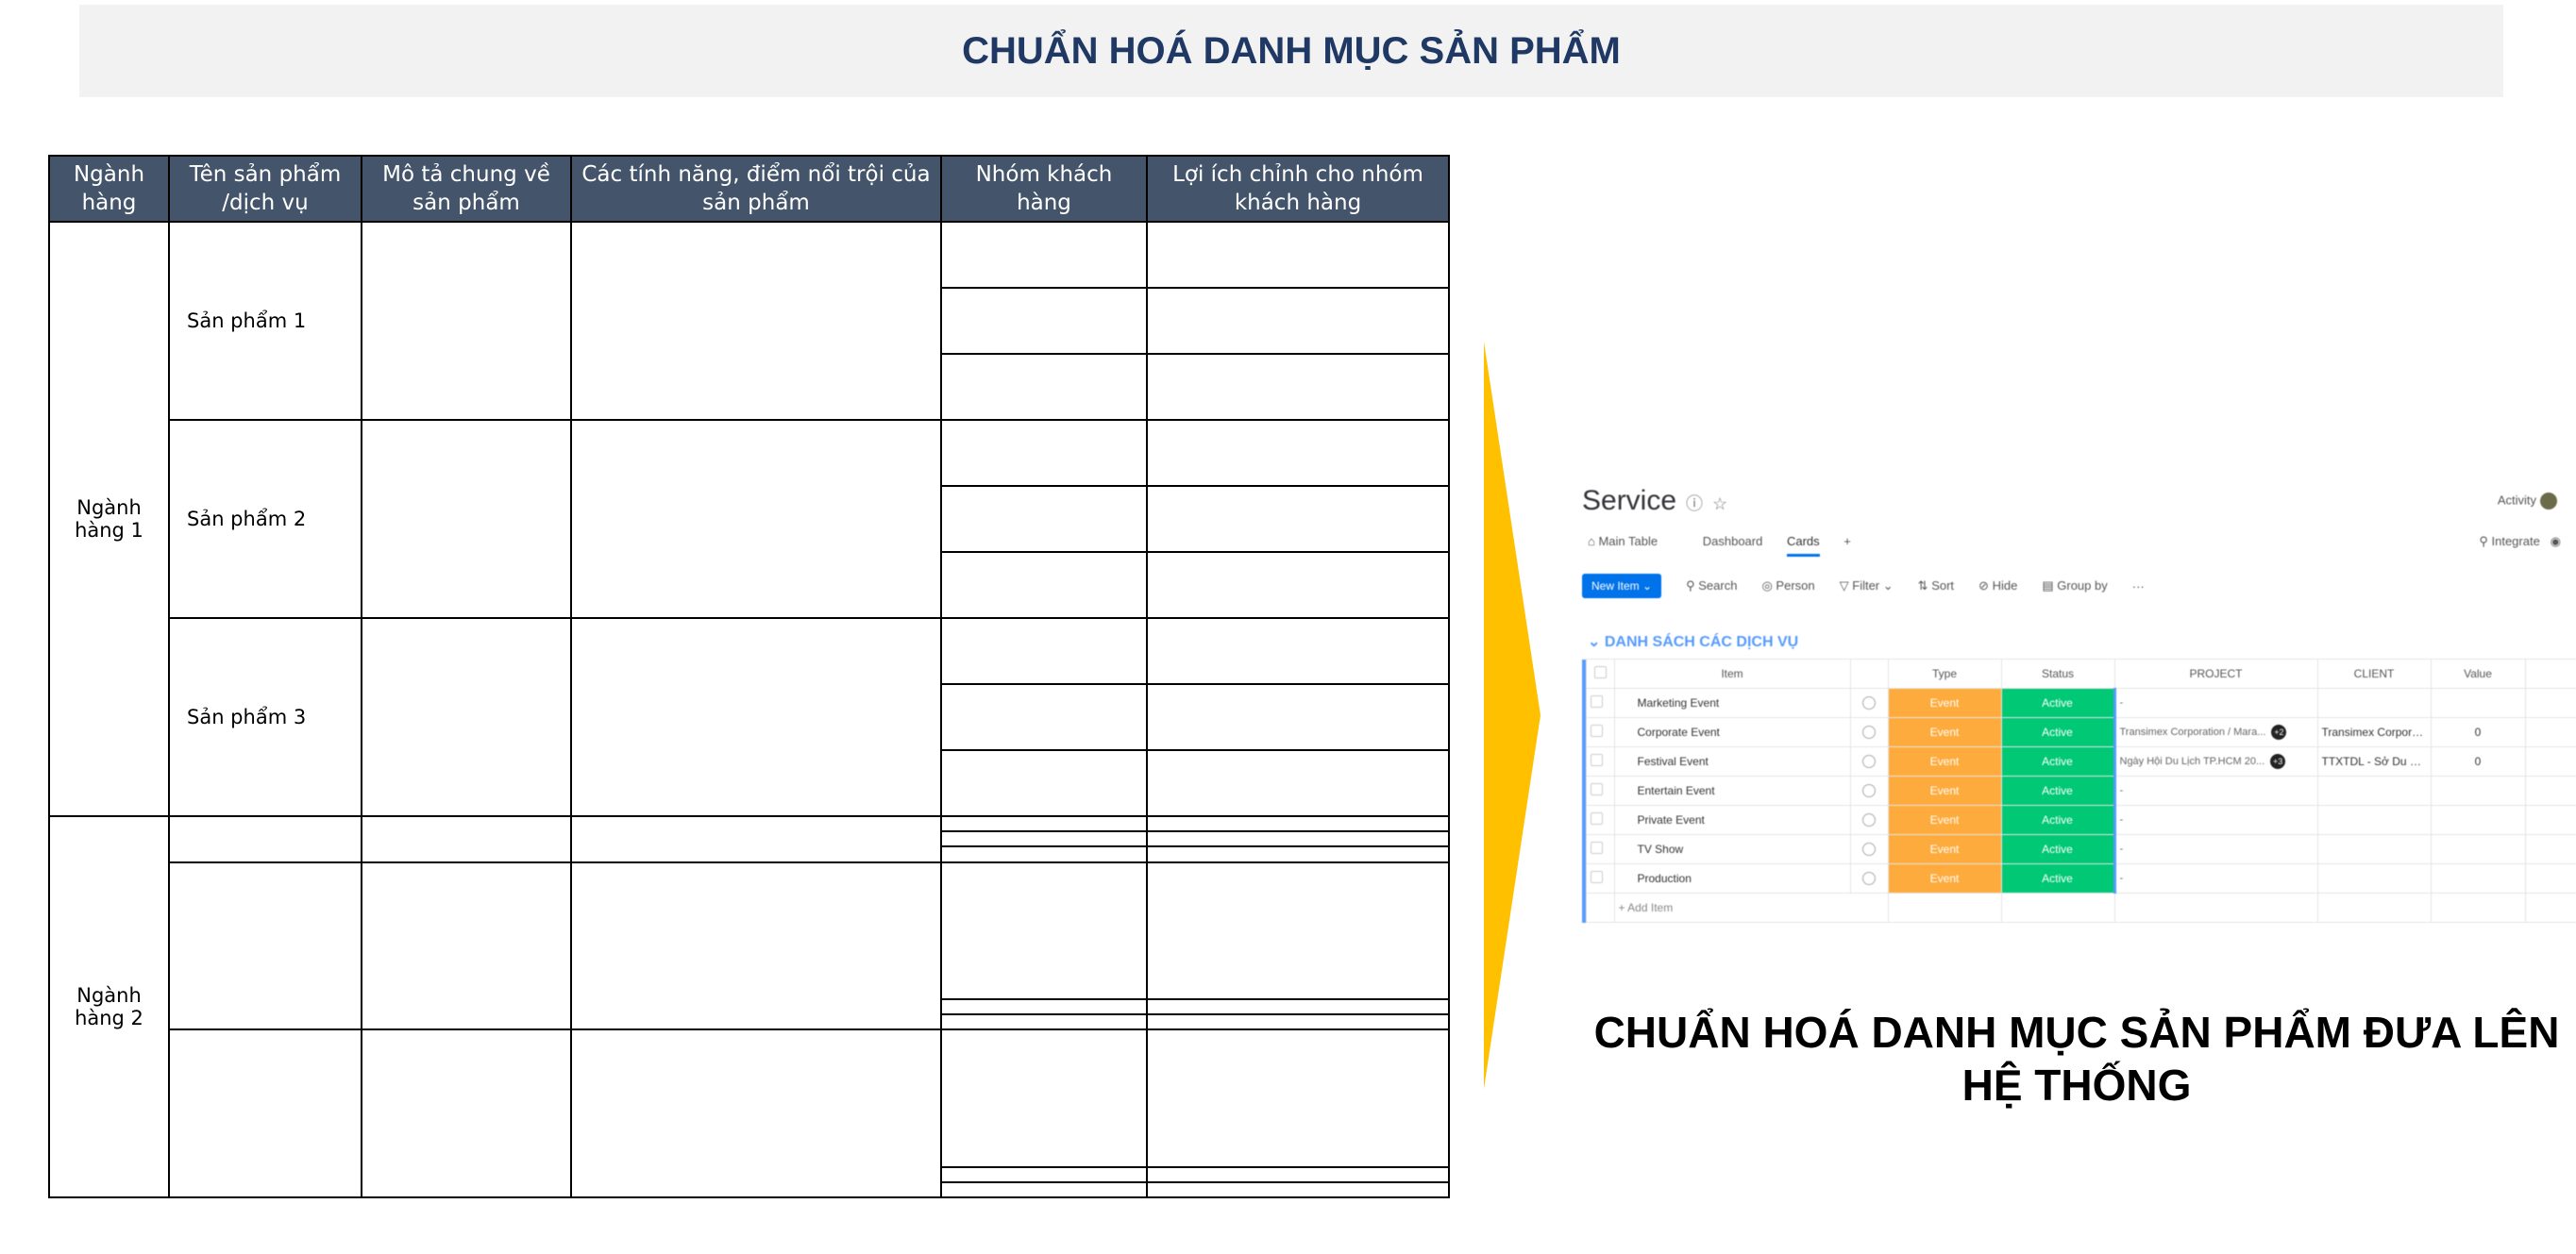  What do you see at coordinates (1694, 503) in the screenshot?
I see `info-icon: ⓘ` at bounding box center [1694, 503].